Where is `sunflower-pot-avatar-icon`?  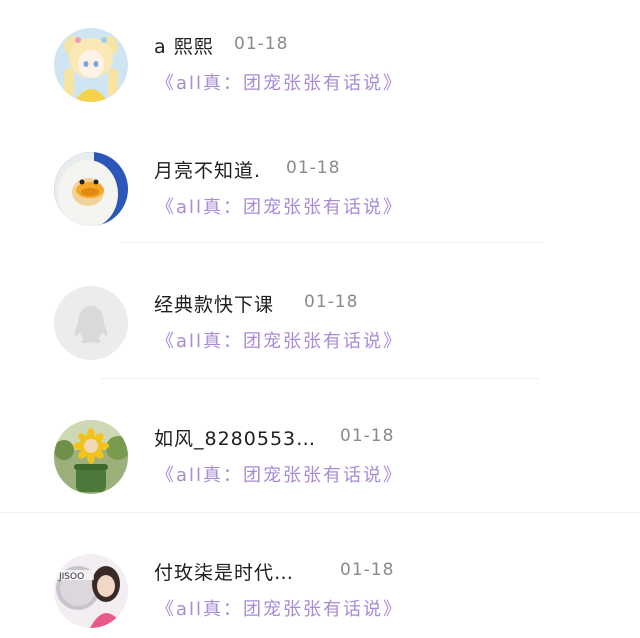
sunflower-pot-avatar-icon is located at coordinates (91, 457).